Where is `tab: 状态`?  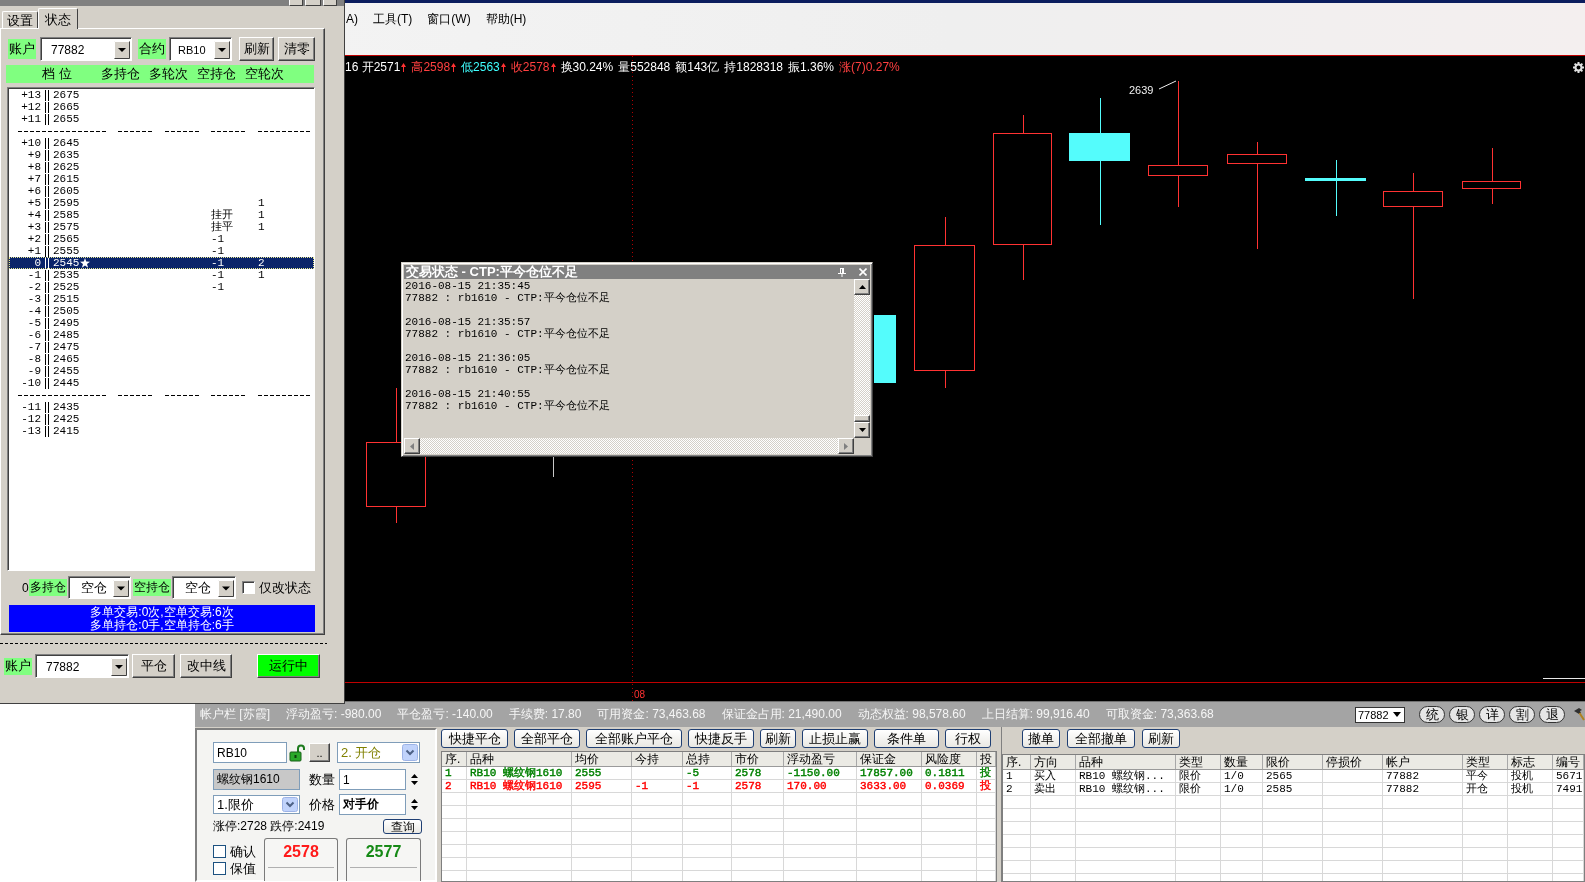
tab: 状态 is located at coordinates (58, 18).